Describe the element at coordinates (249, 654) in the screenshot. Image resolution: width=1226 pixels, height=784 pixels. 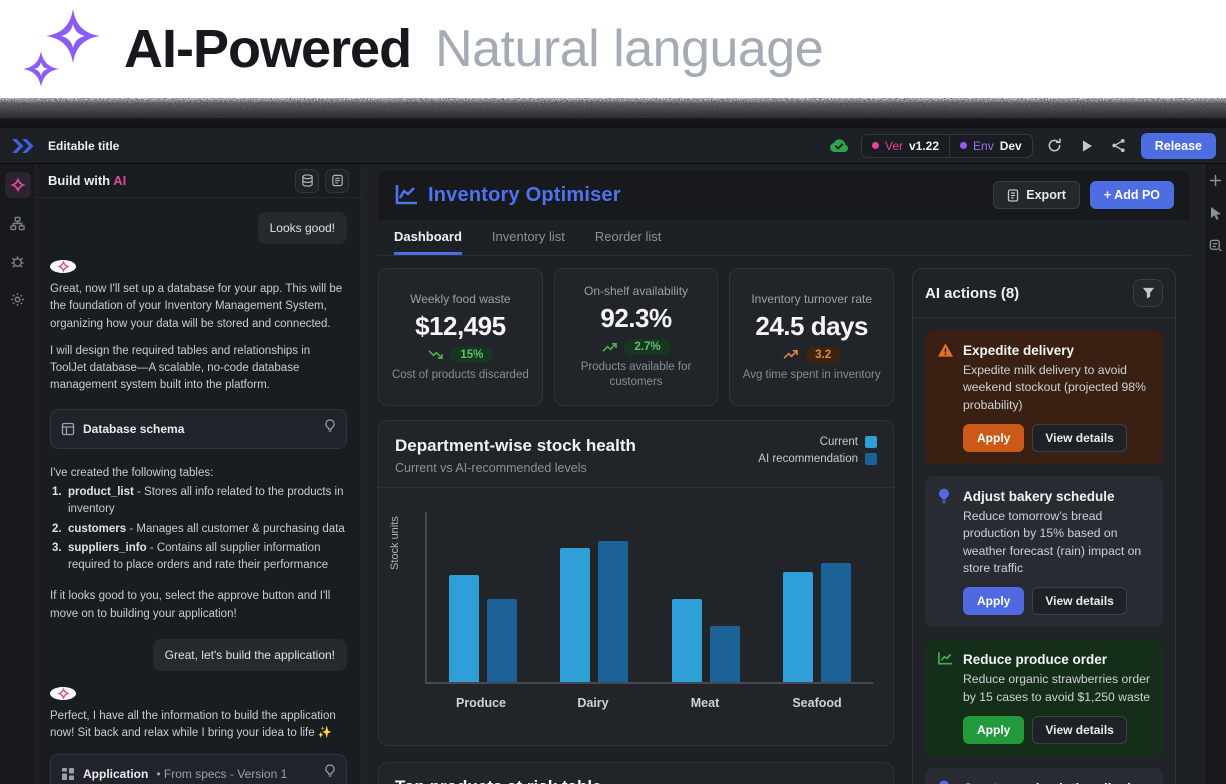
I see `user-message: Great, let's build the application!` at that location.